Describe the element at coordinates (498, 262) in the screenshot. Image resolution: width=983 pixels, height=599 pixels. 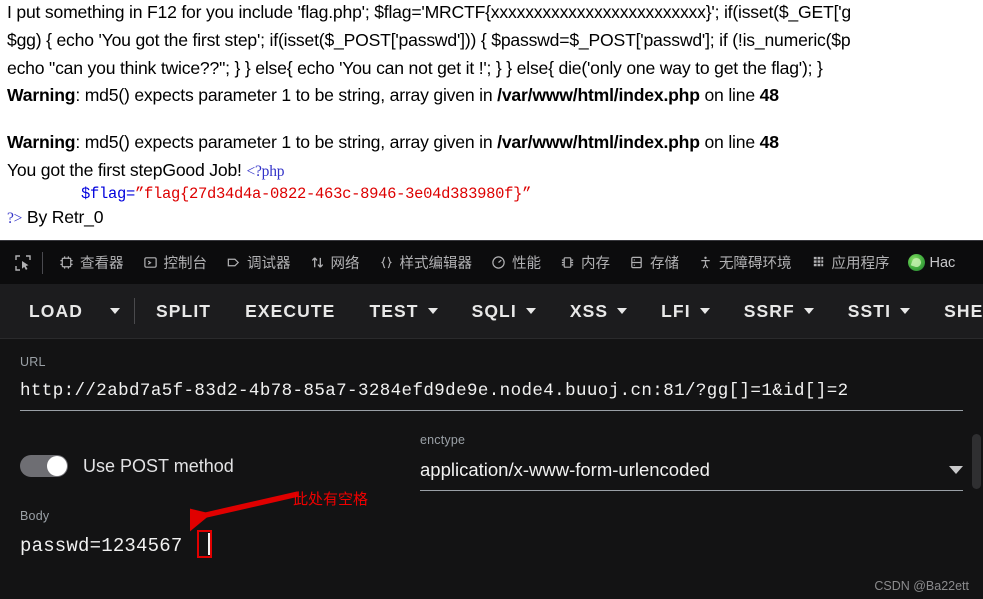
I see `performance-icon` at that location.